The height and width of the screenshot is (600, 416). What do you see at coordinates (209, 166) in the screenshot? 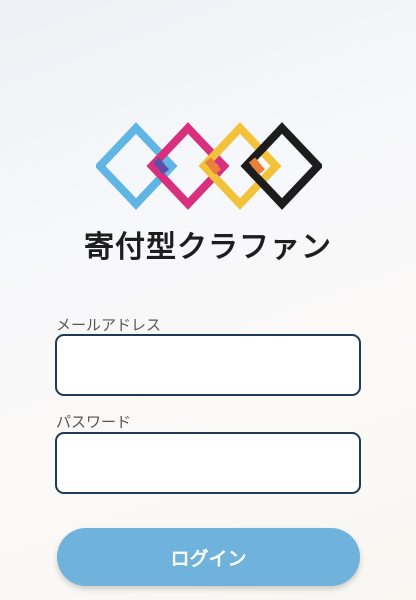
I see `chain-link-diamonds-logo-icon` at bounding box center [209, 166].